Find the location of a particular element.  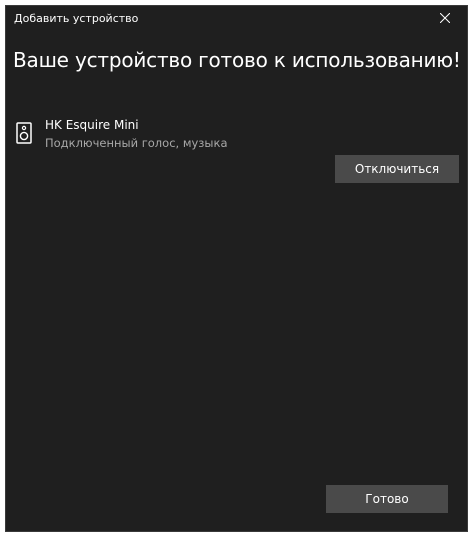

close-button is located at coordinates (444, 18).